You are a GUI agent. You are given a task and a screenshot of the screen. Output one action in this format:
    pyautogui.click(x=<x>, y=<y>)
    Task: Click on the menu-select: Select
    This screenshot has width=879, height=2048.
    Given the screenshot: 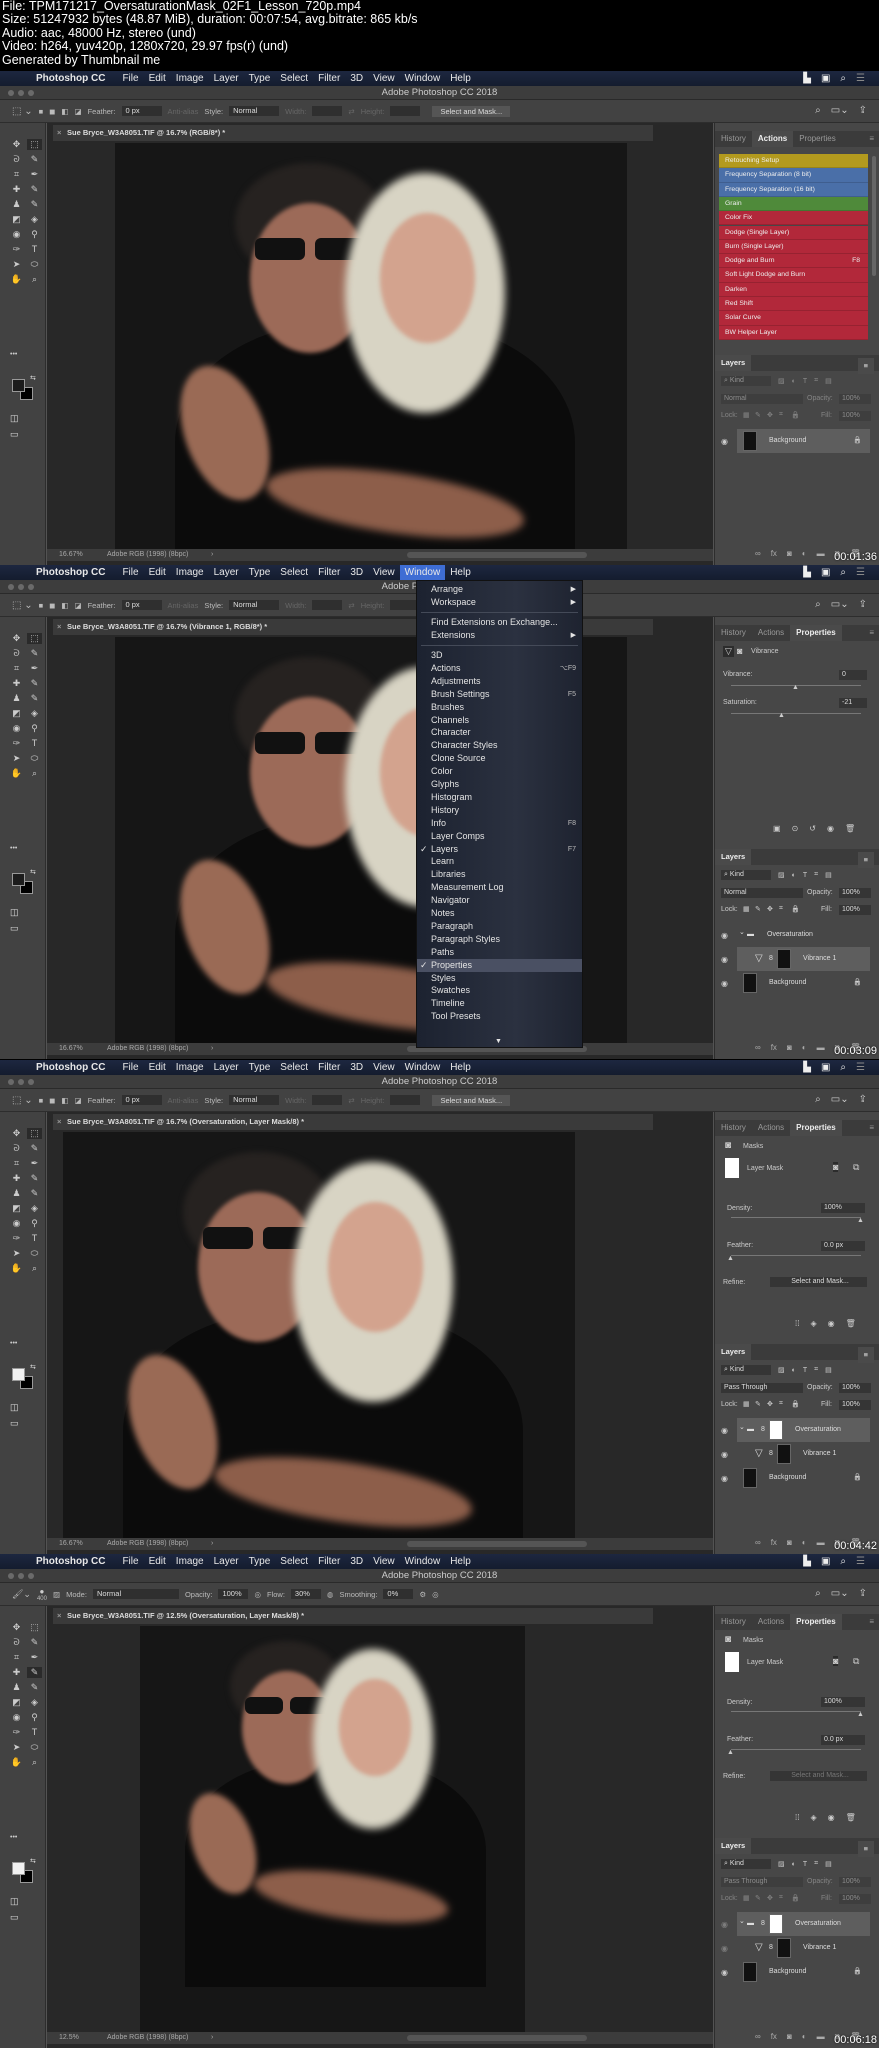 What is the action you would take?
    pyautogui.click(x=294, y=78)
    